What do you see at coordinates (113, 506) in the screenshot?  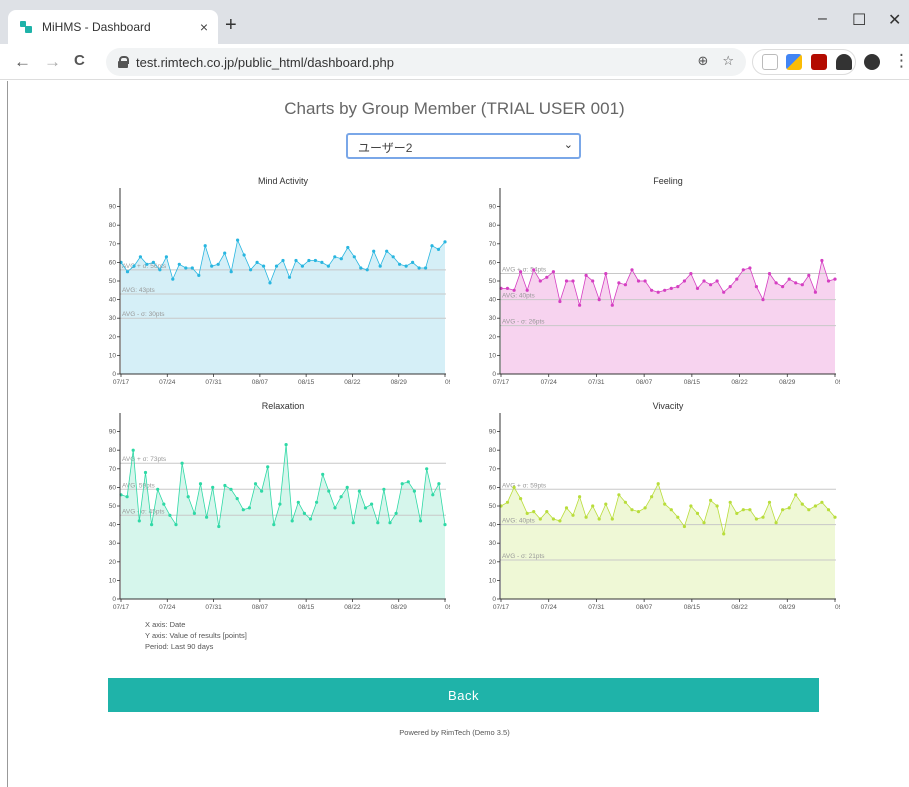 I see `y-tick-label: 50` at bounding box center [113, 506].